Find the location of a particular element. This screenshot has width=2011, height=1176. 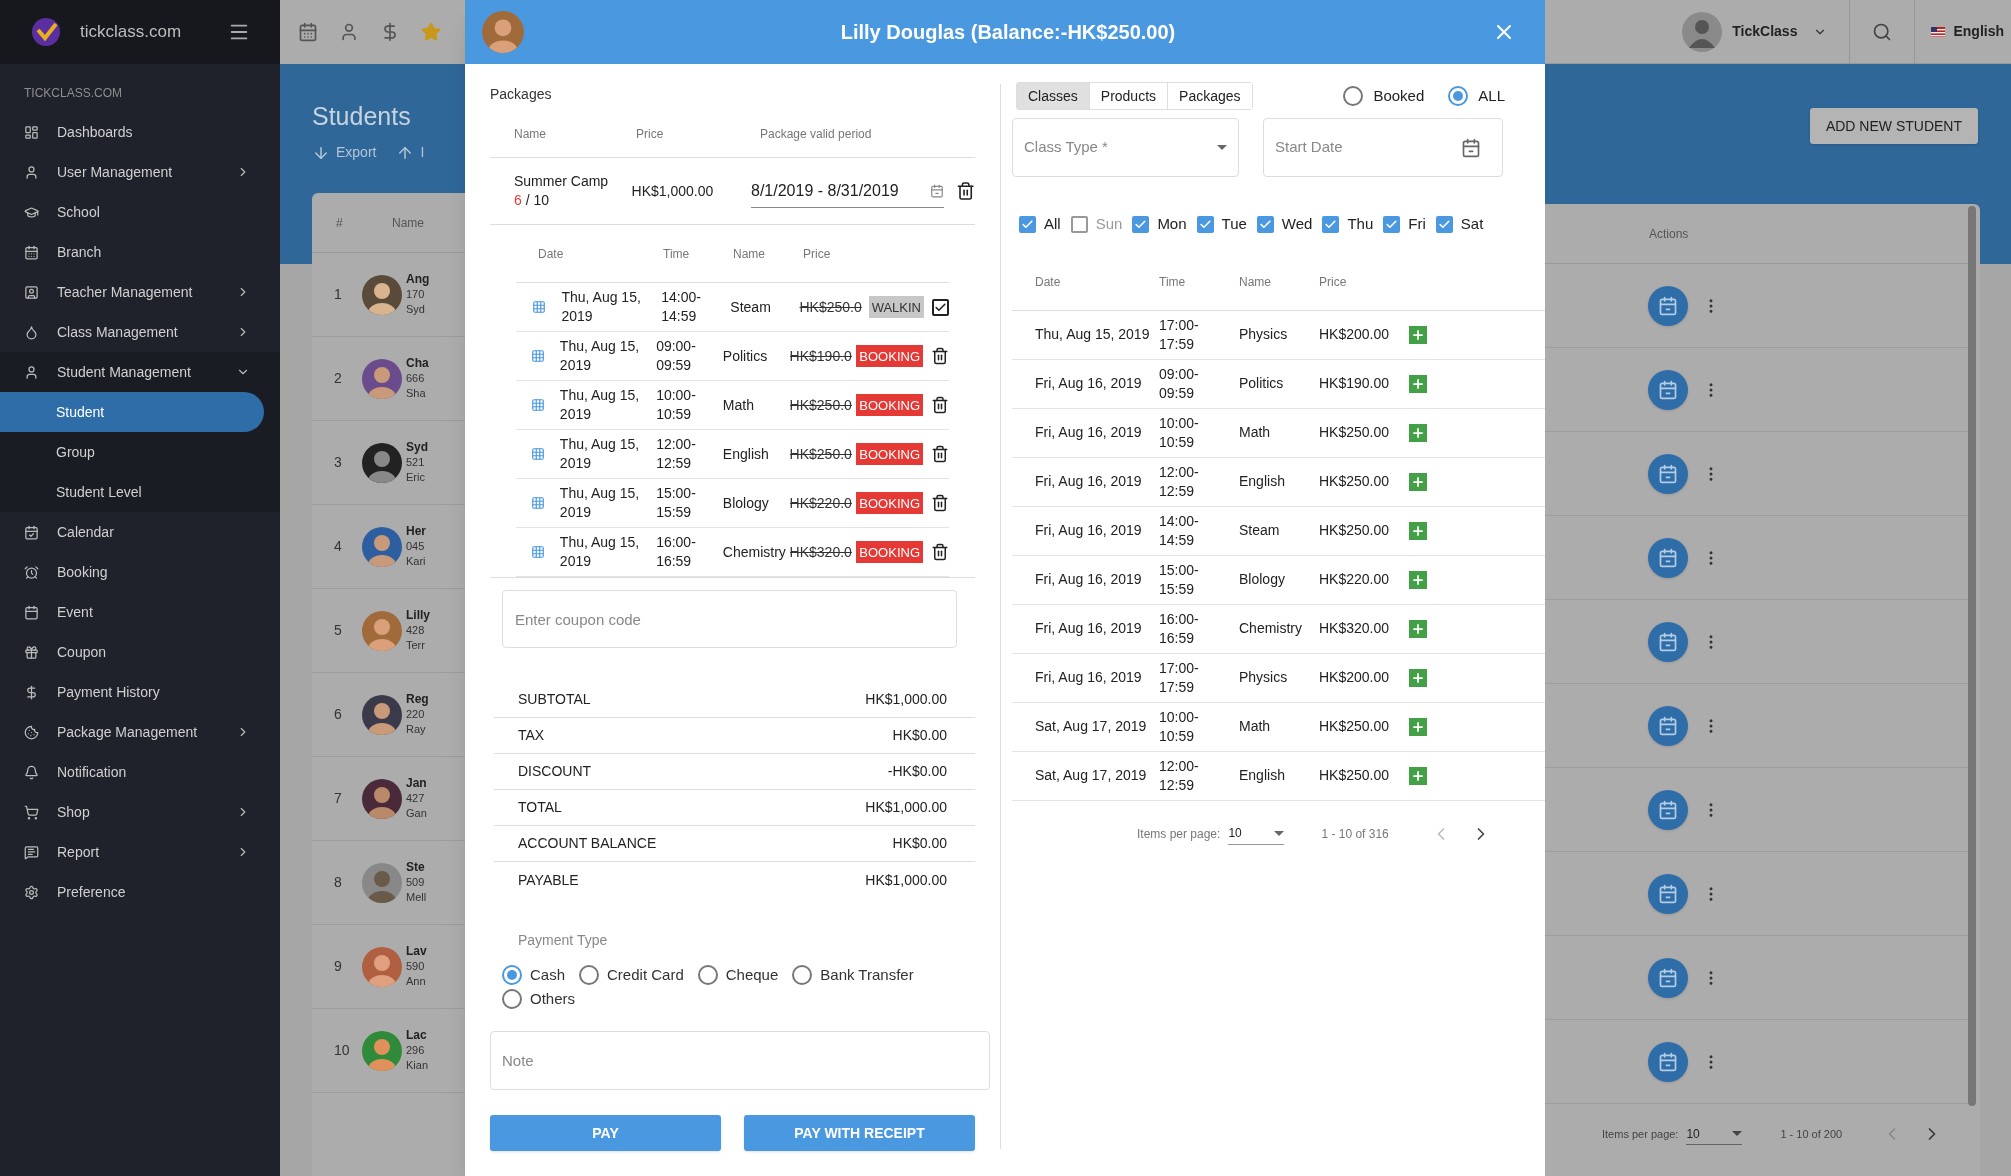

column-header: Price is located at coordinates (1333, 282).